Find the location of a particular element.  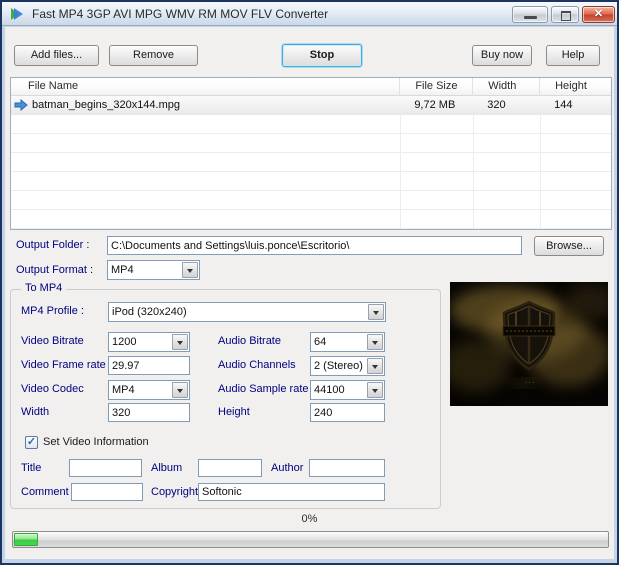

file-size-cell: 9,72 MB is located at coordinates (435, 105).